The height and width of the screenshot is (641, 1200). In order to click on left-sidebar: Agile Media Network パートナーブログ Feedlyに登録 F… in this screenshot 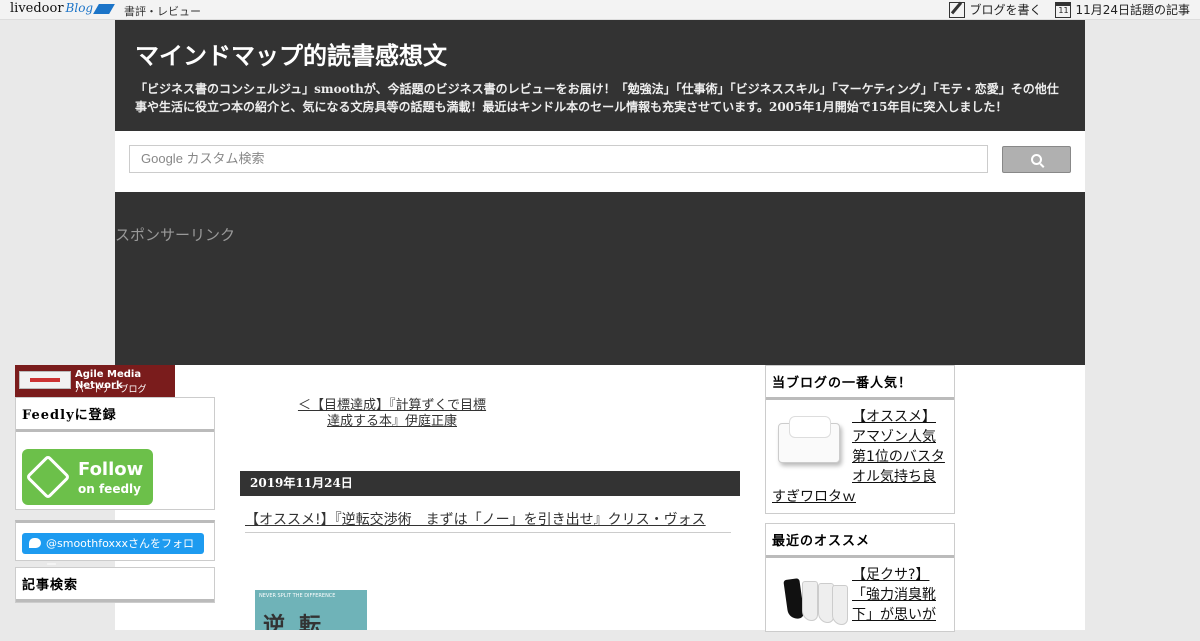, I will do `click(115, 484)`.